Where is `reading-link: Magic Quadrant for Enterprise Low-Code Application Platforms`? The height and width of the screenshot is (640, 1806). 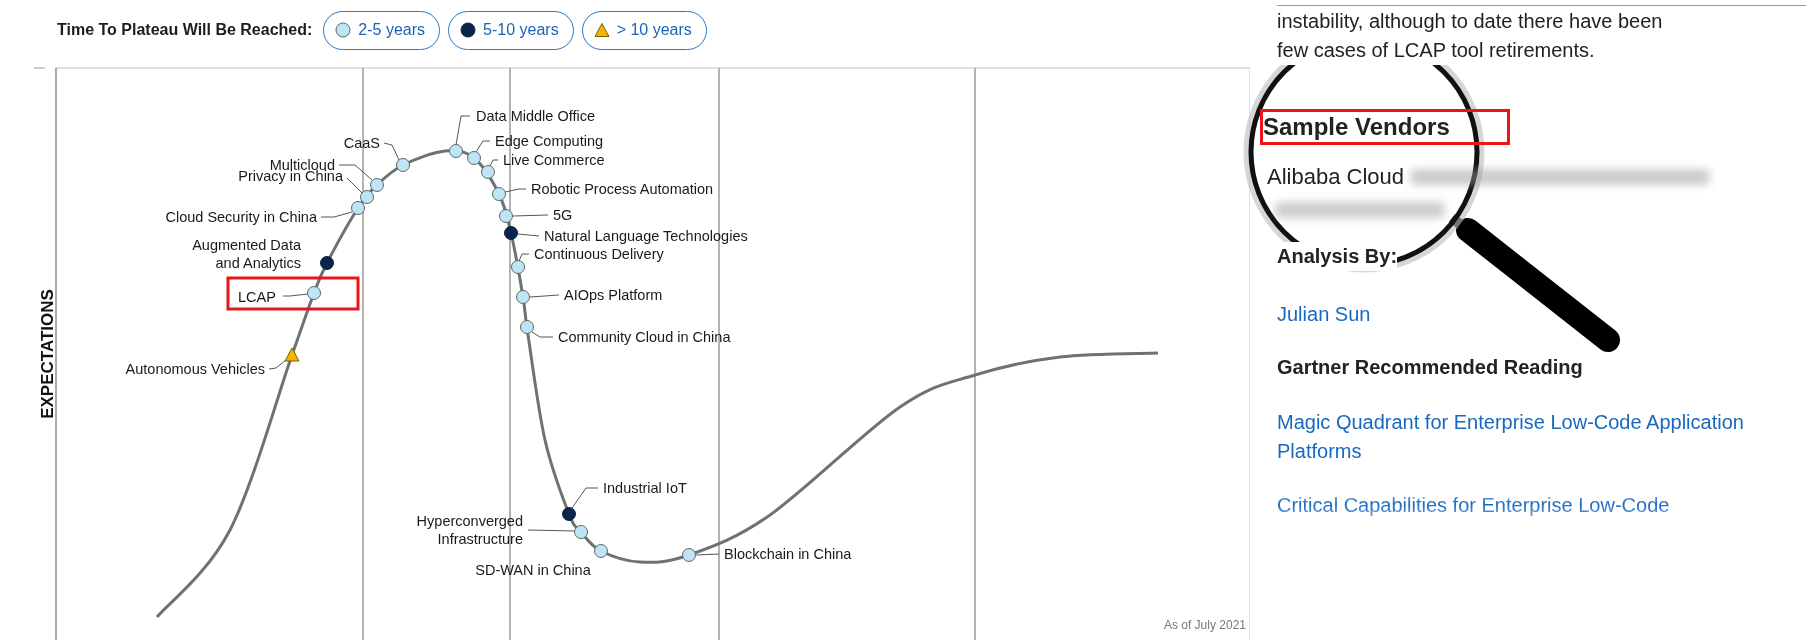
reading-link: Magic Quadrant for Enterprise Low-Code Application Platforms is located at coordinates (1512, 437).